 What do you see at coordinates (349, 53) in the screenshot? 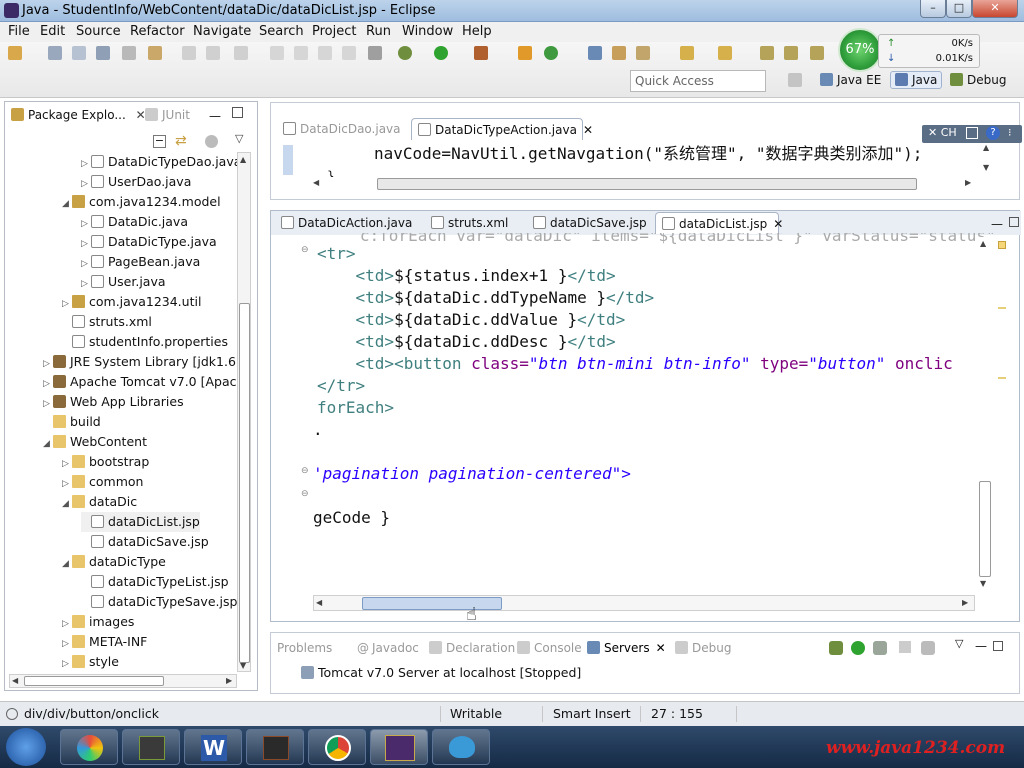
I see `disconnect-icon` at bounding box center [349, 53].